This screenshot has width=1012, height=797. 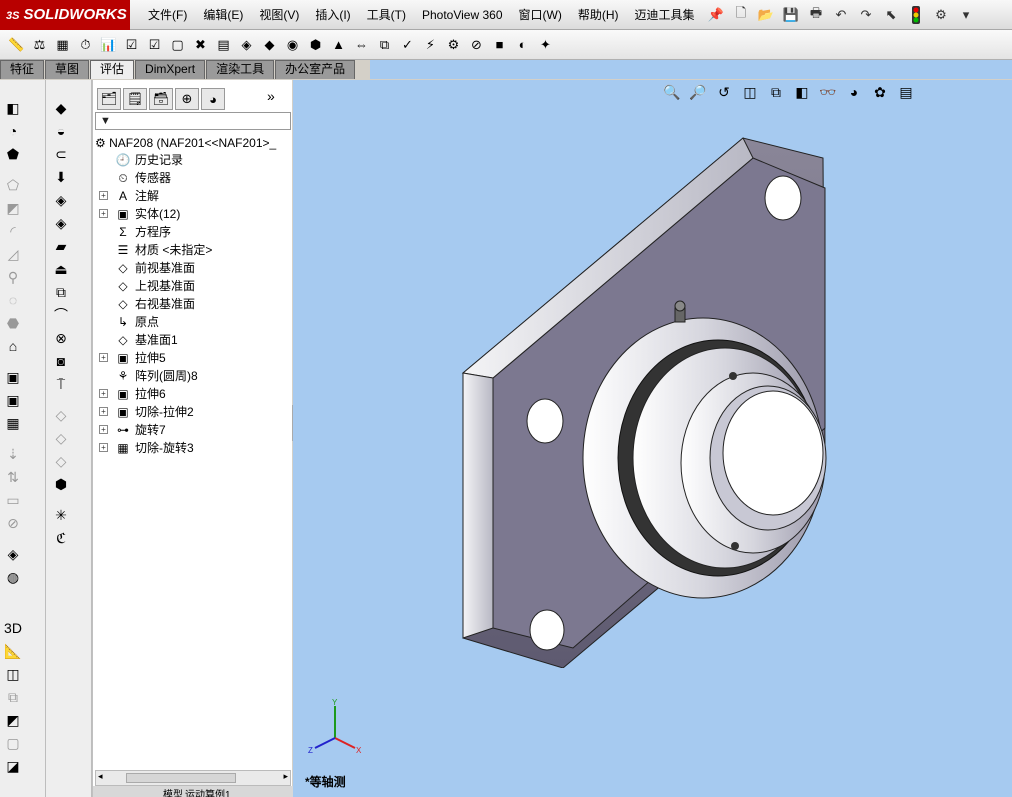 I want to click on intersect-icon: ▢, so click(x=13, y=743).